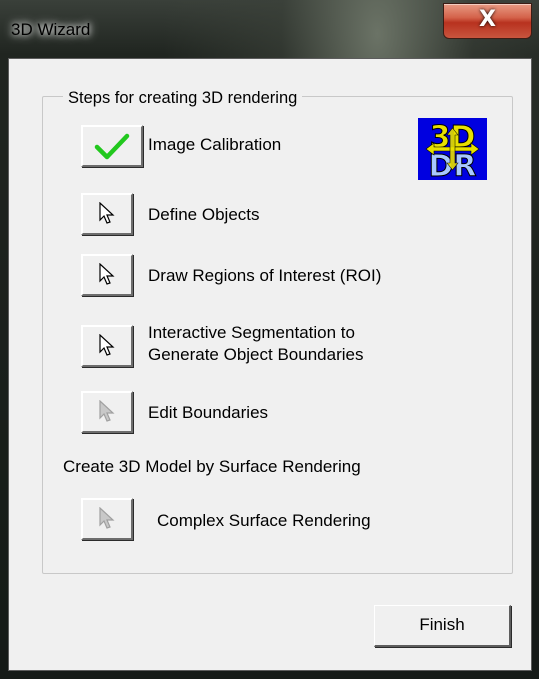 This screenshot has height=679, width=539. What do you see at coordinates (442, 626) in the screenshot?
I see `finish-button: Finish` at bounding box center [442, 626].